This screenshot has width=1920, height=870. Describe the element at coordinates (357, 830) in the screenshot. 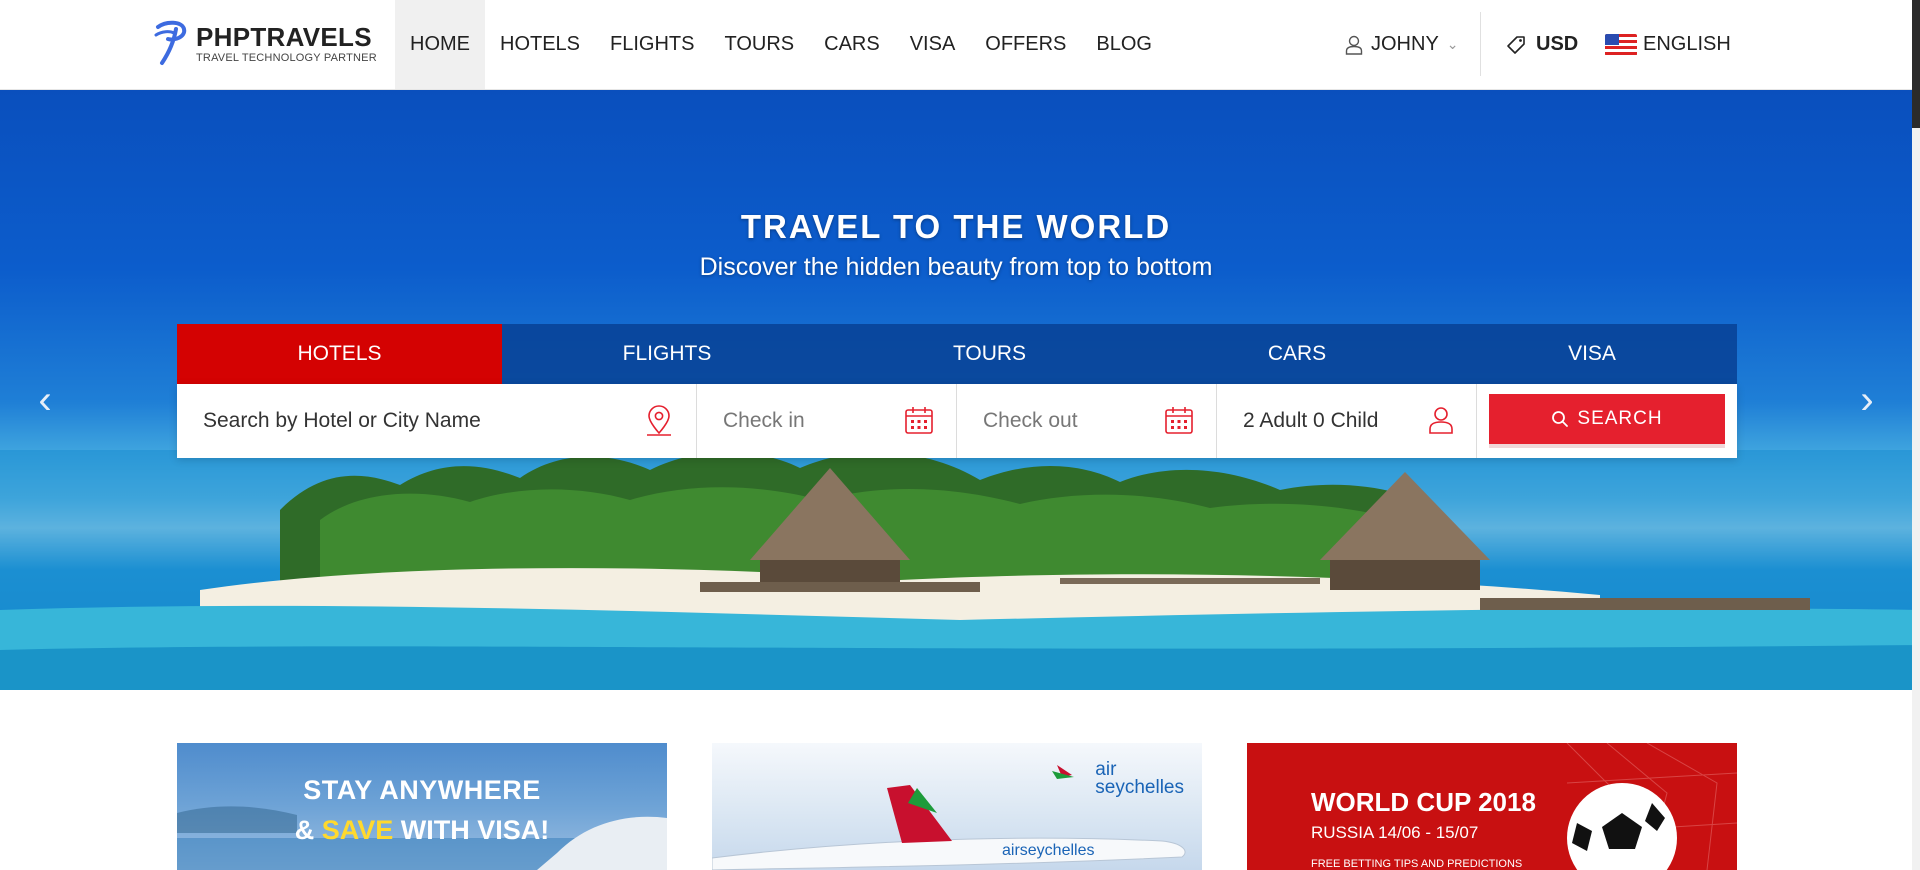

I see `visa-promo-highlight: SAVE` at that location.